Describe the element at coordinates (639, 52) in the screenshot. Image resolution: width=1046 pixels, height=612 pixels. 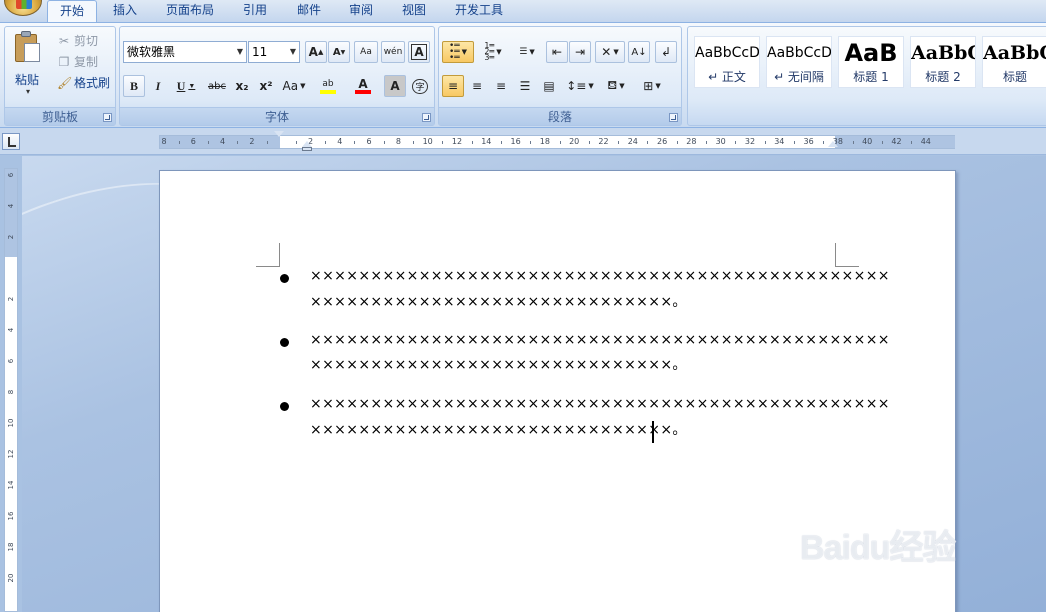
I see `sort-button: A↓` at that location.